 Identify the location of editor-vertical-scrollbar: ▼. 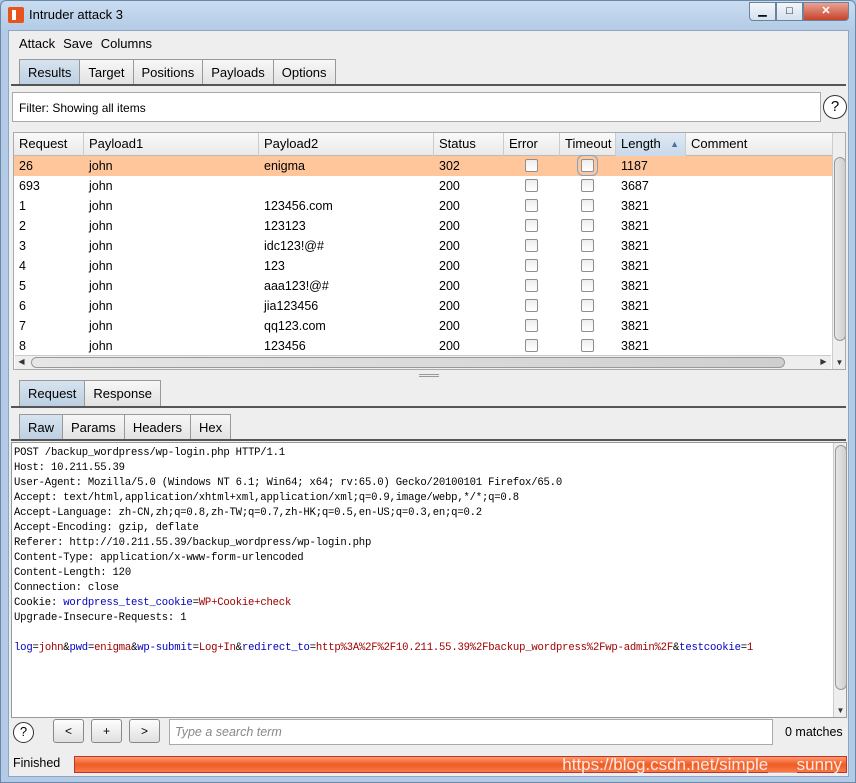
(839, 580).